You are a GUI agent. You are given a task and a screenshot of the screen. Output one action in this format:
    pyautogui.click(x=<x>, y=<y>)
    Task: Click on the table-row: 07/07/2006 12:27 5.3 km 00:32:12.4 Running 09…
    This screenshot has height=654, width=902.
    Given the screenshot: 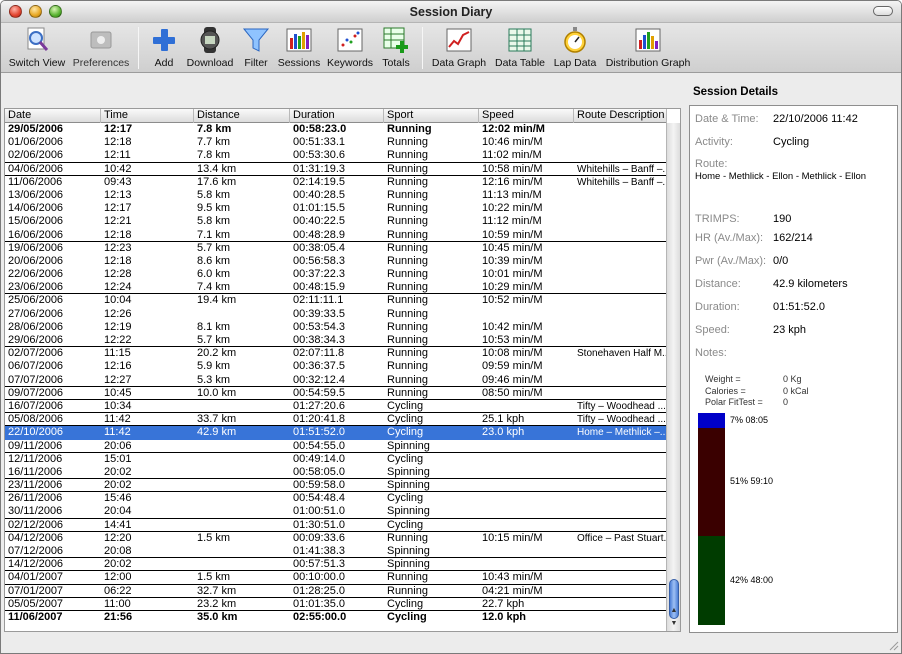 What is the action you would take?
    pyautogui.click(x=336, y=380)
    